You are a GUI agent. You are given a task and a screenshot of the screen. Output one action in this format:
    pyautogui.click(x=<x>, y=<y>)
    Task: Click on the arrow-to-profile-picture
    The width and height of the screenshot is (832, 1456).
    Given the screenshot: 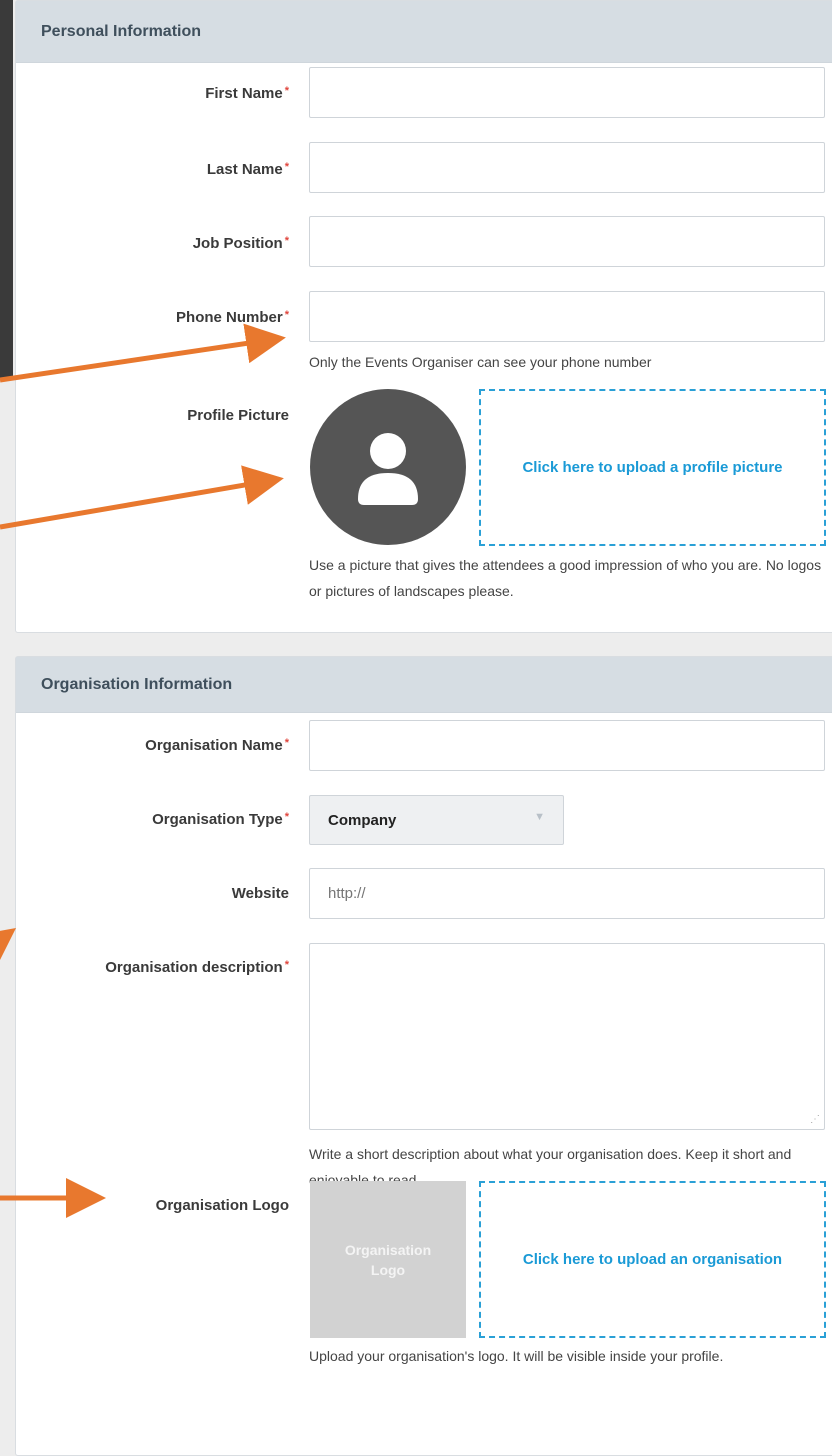 What is the action you would take?
    pyautogui.click(x=142, y=497)
    